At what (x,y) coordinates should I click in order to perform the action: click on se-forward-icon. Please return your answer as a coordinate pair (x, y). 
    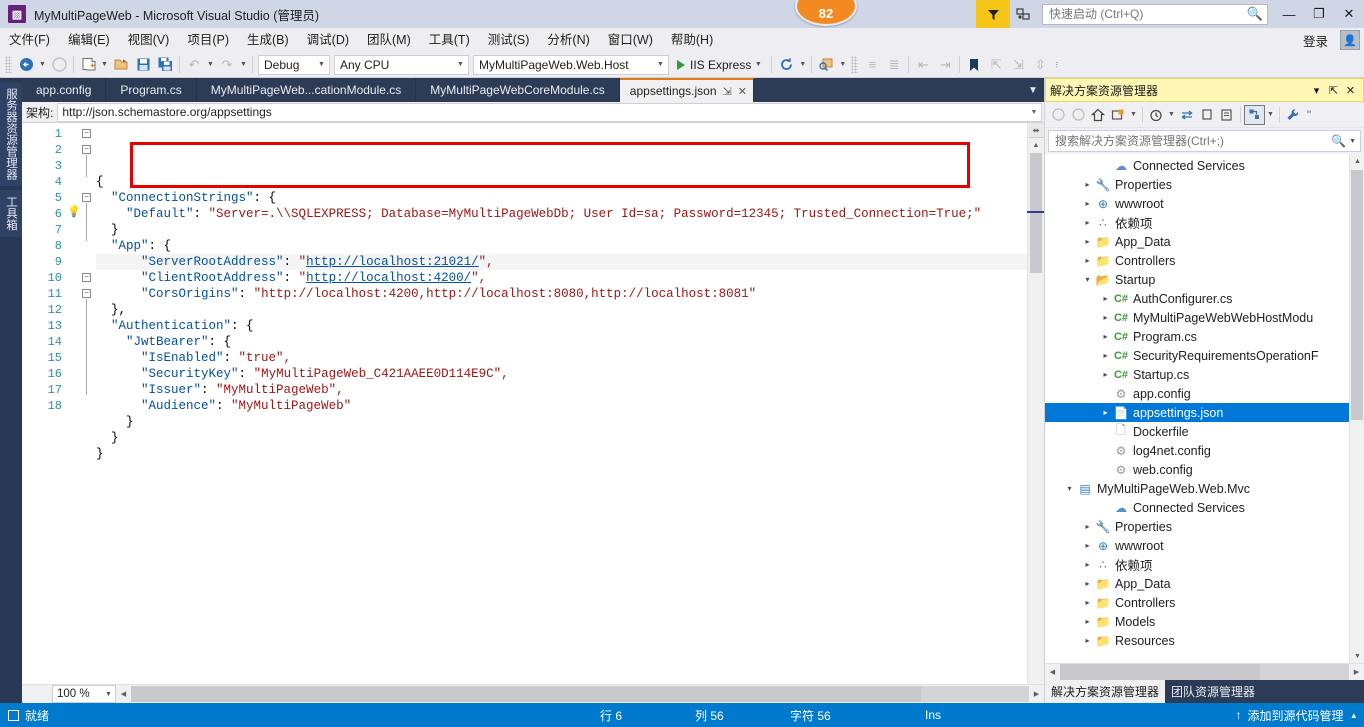
    Looking at the image, I should click on (1078, 115).